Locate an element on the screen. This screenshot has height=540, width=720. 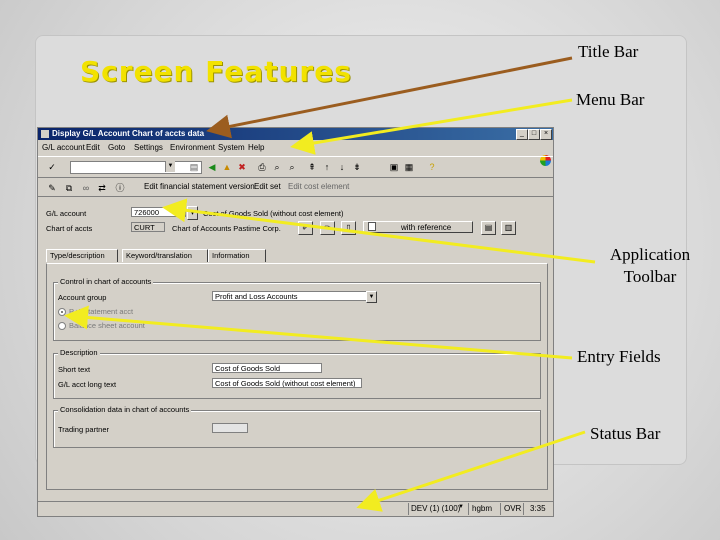
menu-bar-arrow is located at coordinates (431, 126).